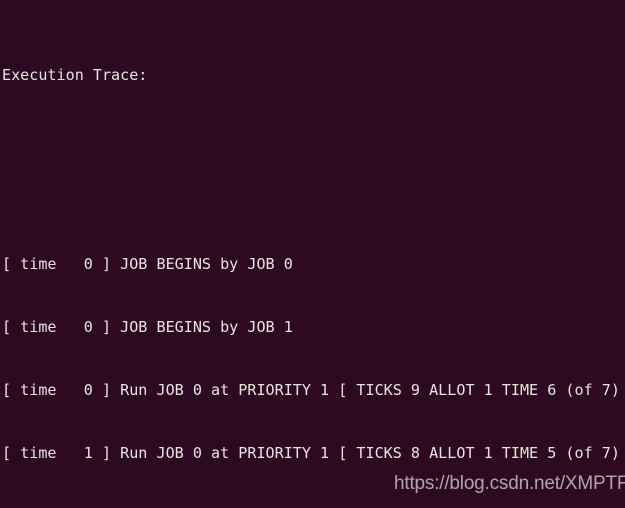 The height and width of the screenshot is (508, 625). I want to click on trace-line: [ time 0 ] JOB BEGINS by JOB 0, so click(147, 264).